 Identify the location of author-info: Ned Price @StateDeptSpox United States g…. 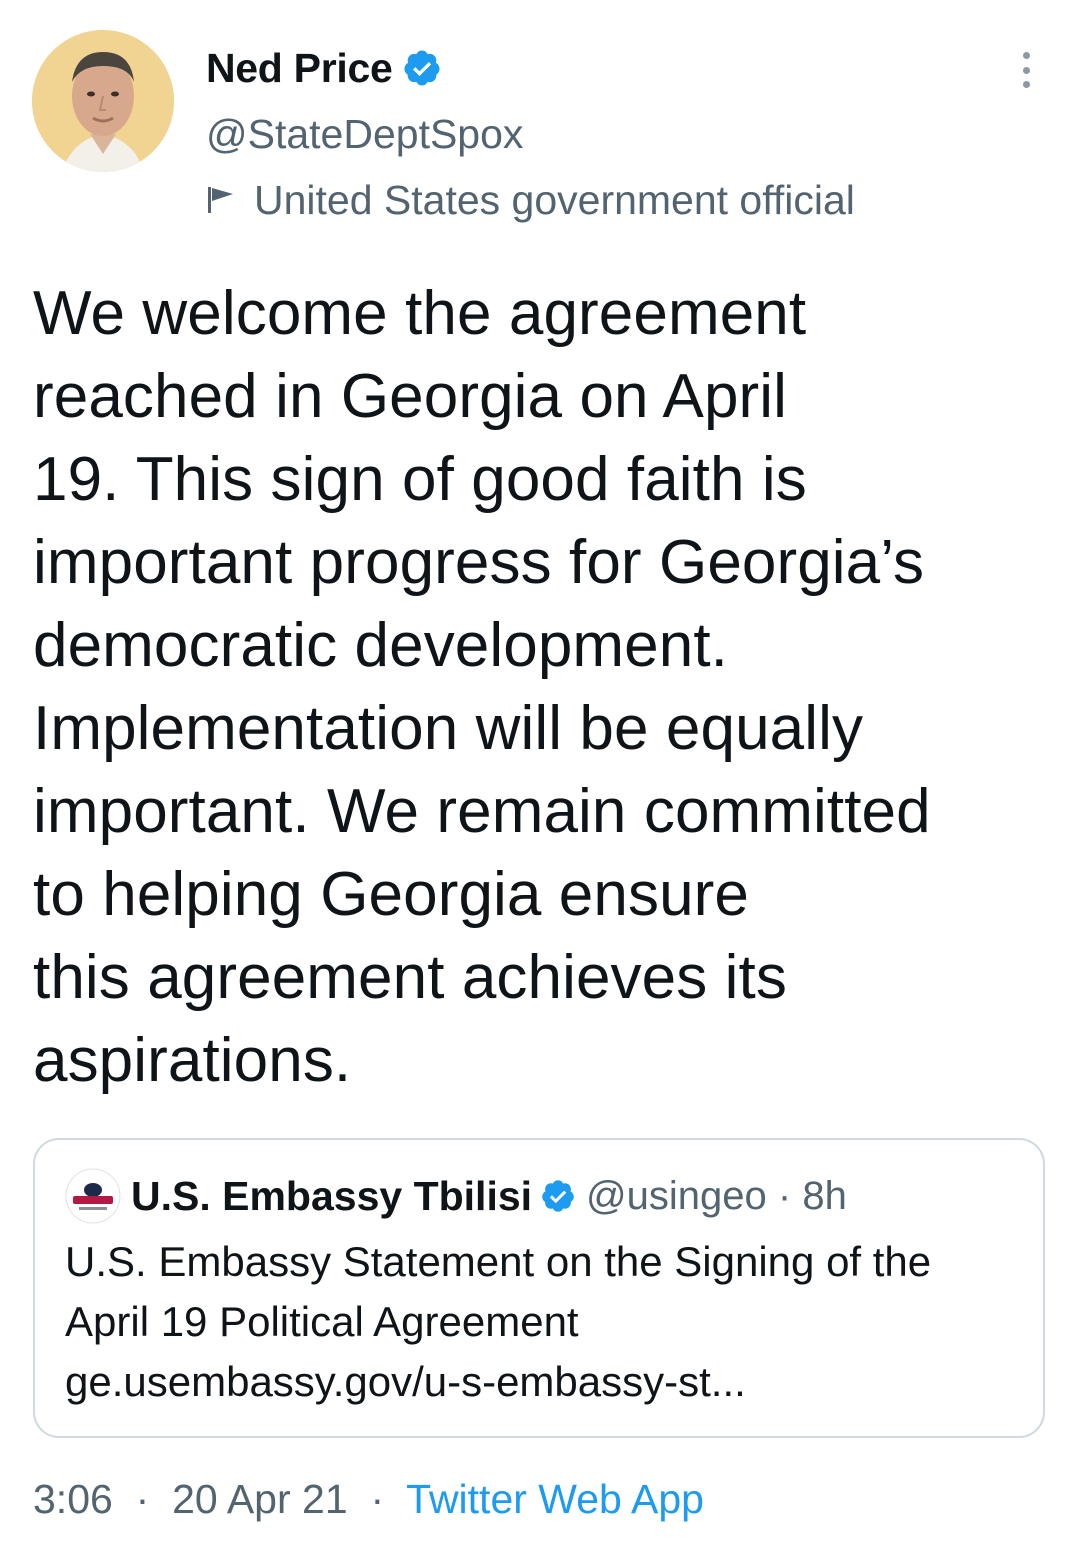
(530, 133).